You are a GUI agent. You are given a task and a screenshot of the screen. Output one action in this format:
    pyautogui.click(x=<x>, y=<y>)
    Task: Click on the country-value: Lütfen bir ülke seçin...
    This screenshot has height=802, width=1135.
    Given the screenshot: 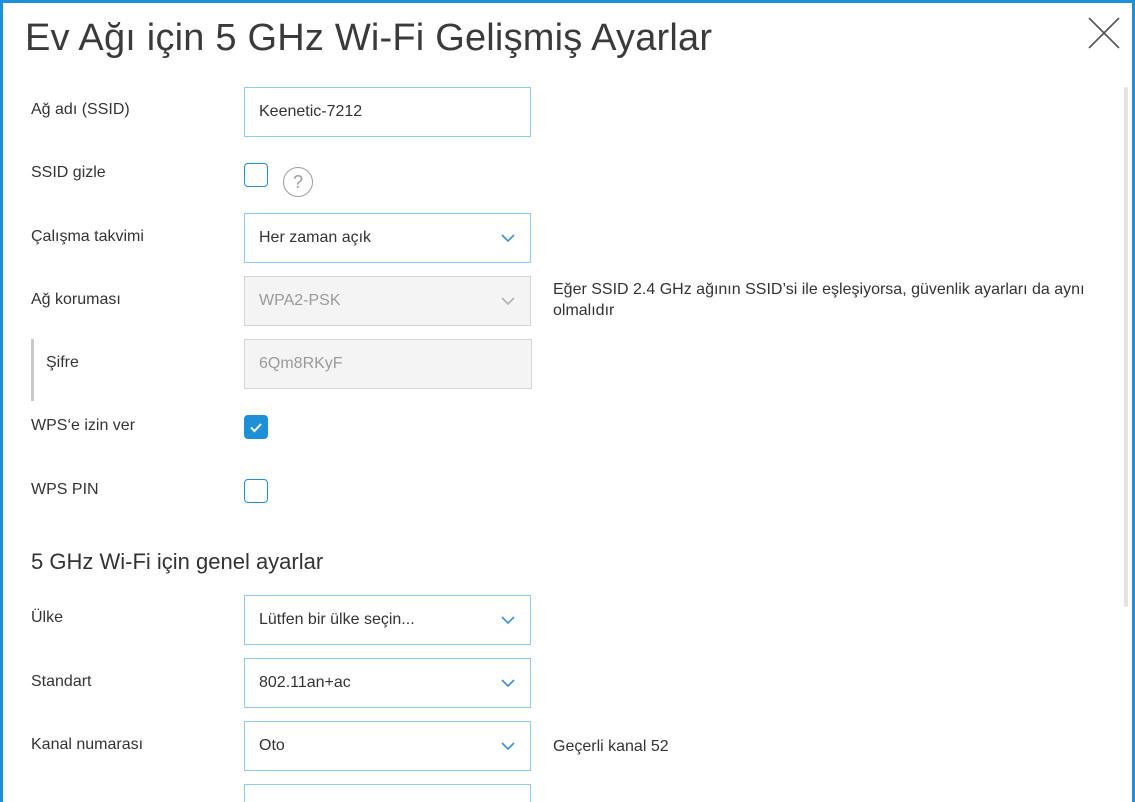 What is the action you would take?
    pyautogui.click(x=337, y=619)
    